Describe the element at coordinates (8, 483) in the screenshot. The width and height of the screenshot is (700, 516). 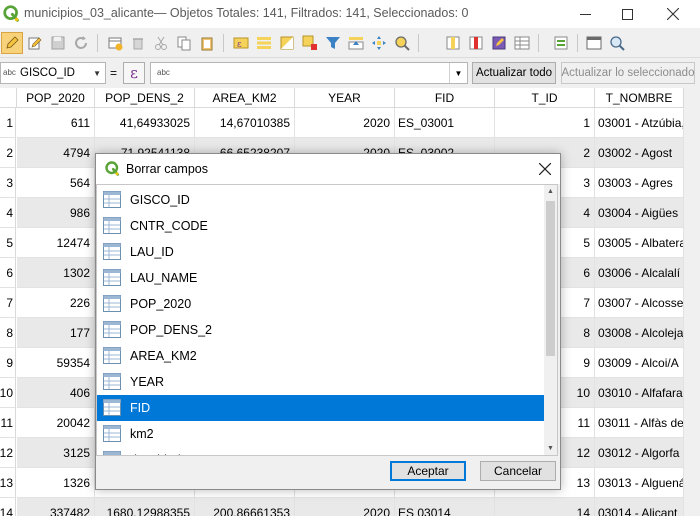
I see `row-number: 13` at that location.